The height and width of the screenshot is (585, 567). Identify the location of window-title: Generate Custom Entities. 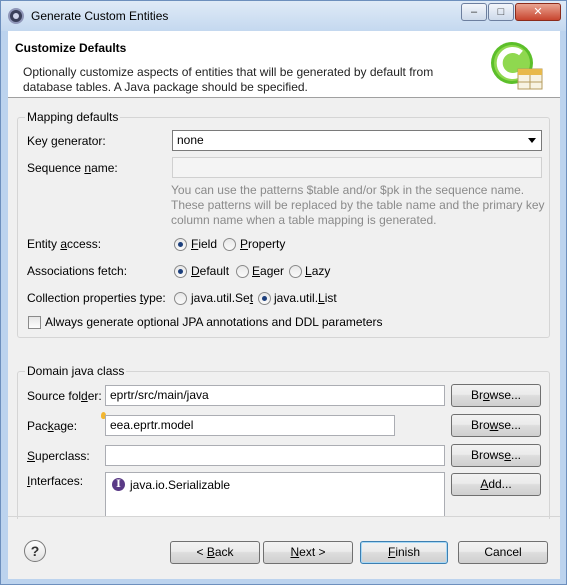
(100, 16).